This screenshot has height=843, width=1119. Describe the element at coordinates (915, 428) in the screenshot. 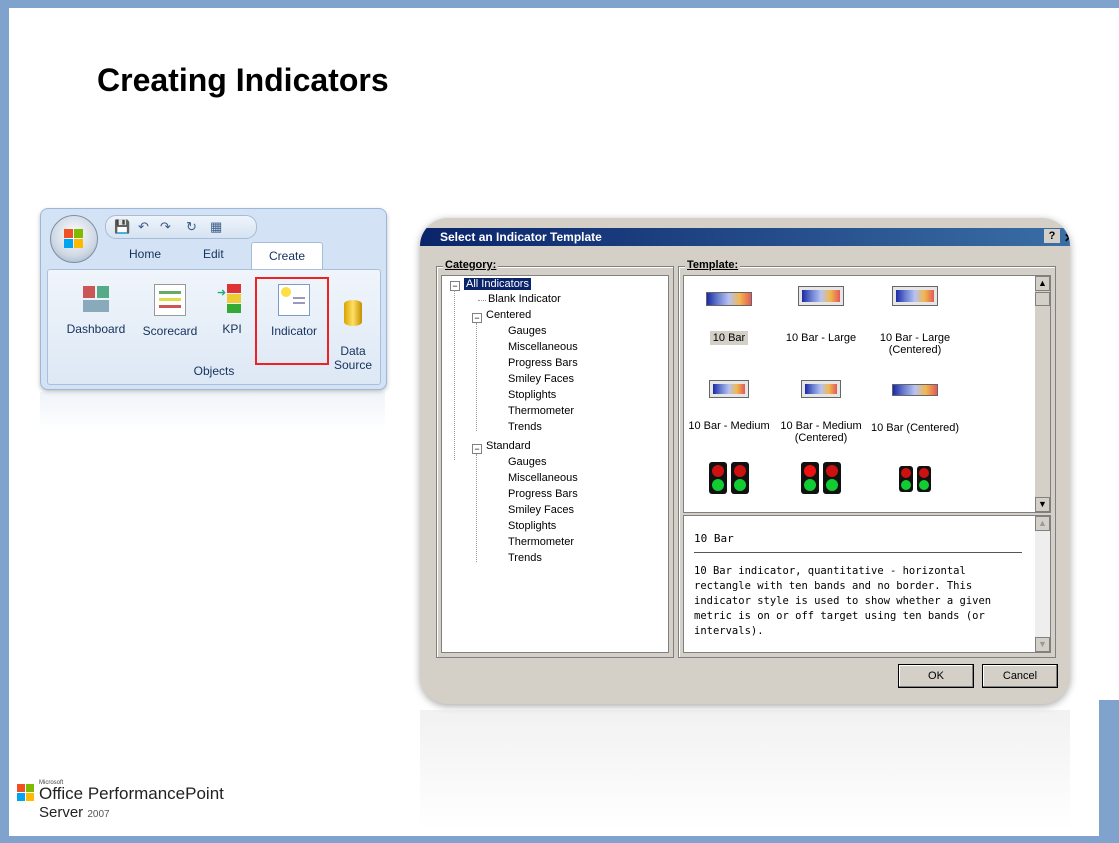

I see `template-10-bar-centered-label: 10 Bar (Centered)` at that location.